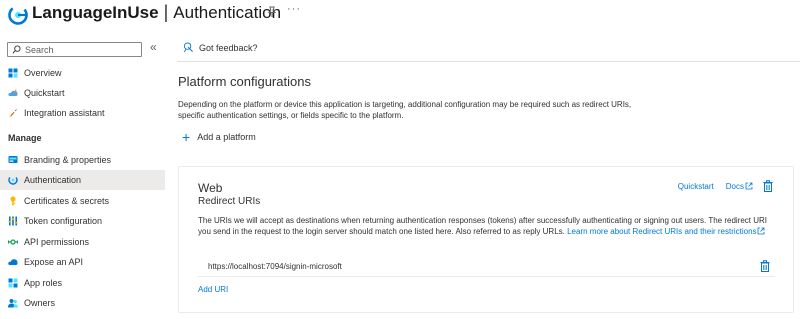 This screenshot has height=319, width=800. What do you see at coordinates (696, 186) in the screenshot?
I see `quickstart-link: Quickstart` at bounding box center [696, 186].